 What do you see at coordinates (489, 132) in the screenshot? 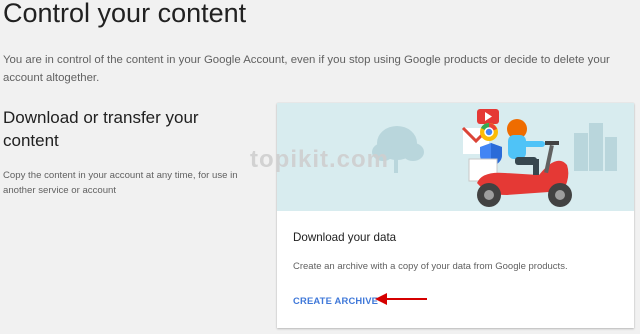
I see `chrome-icon` at bounding box center [489, 132].